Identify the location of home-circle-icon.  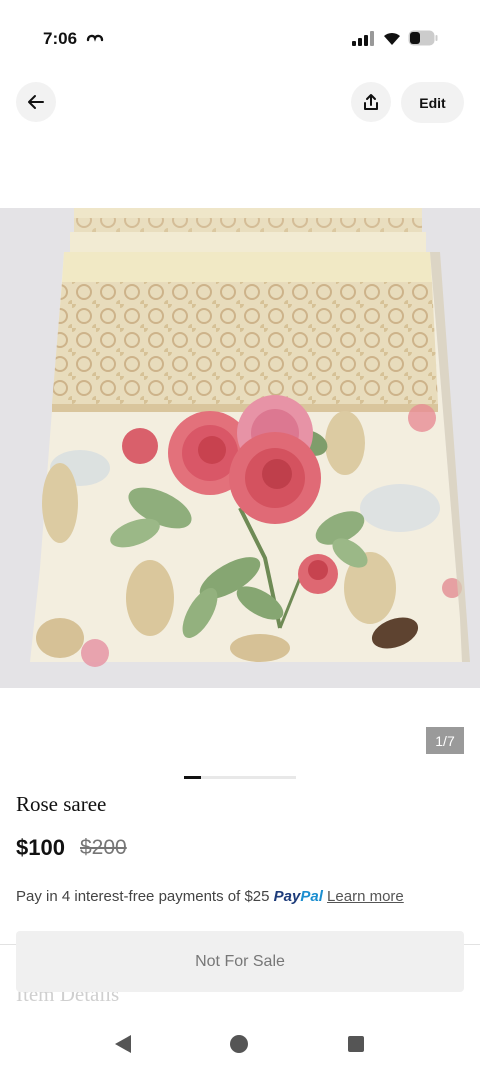
(239, 1044).